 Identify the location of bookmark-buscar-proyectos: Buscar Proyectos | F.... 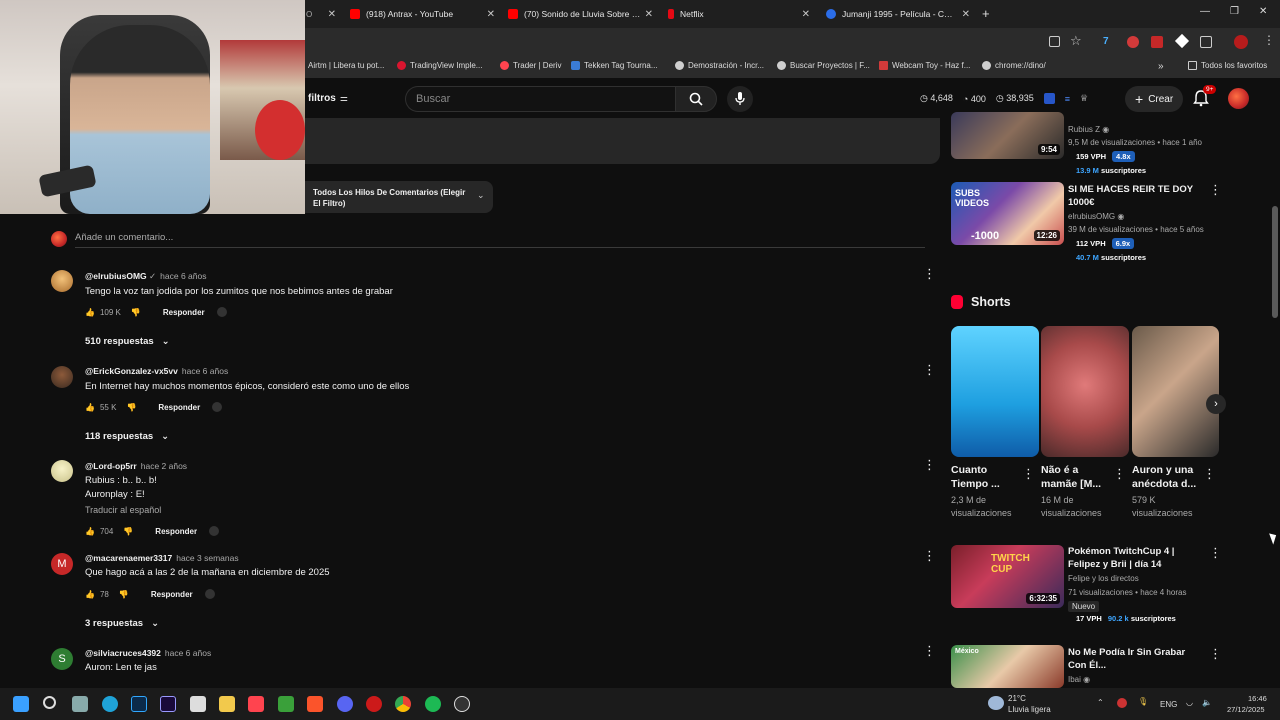
(823, 65).